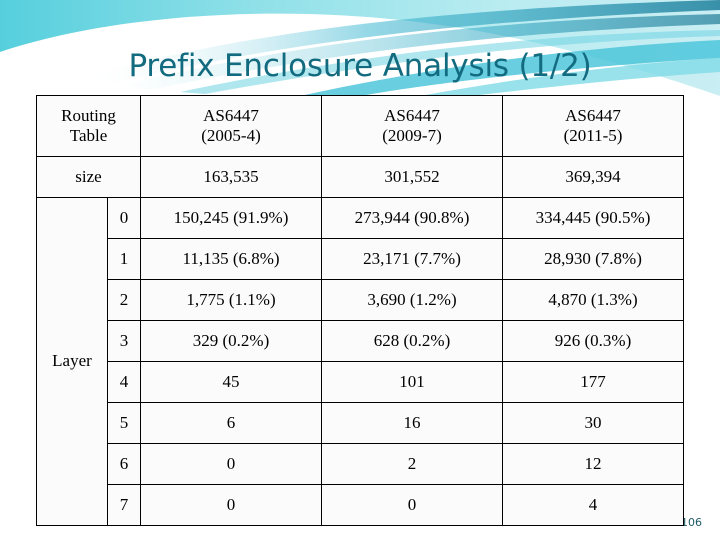 Image resolution: width=720 pixels, height=540 pixels. What do you see at coordinates (593, 135) in the screenshot?
I see `header-column-2-line2: (2011-5)` at bounding box center [593, 135].